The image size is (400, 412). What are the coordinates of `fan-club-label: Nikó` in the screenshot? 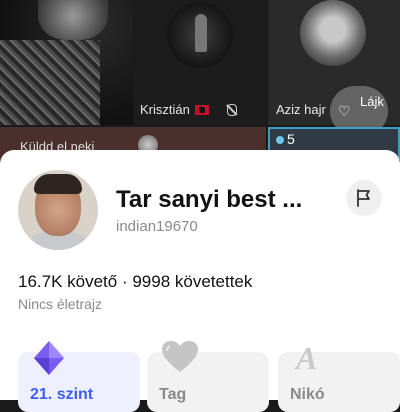 It's located at (307, 394).